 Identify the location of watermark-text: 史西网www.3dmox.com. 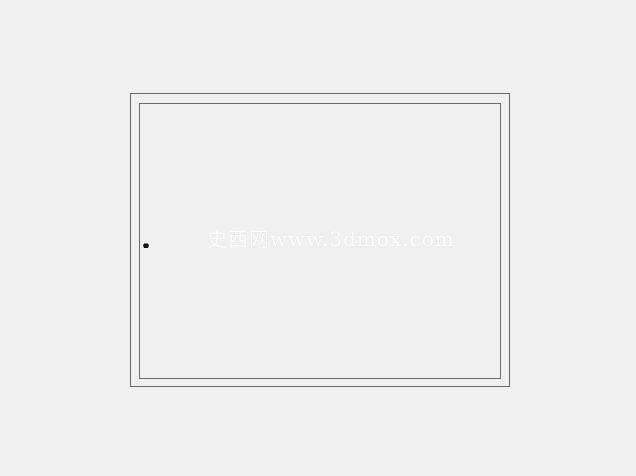
(331, 239).